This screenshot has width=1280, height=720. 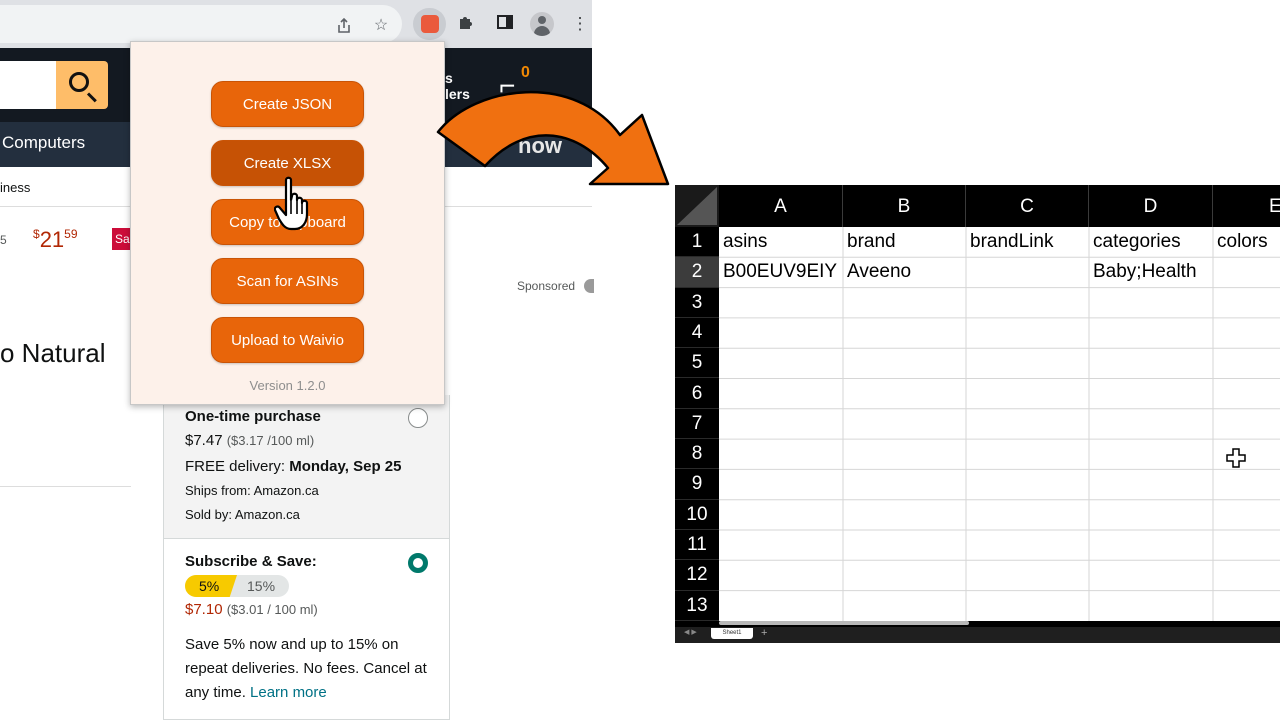 What do you see at coordinates (904, 206) in the screenshot?
I see `column-header-b: B` at bounding box center [904, 206].